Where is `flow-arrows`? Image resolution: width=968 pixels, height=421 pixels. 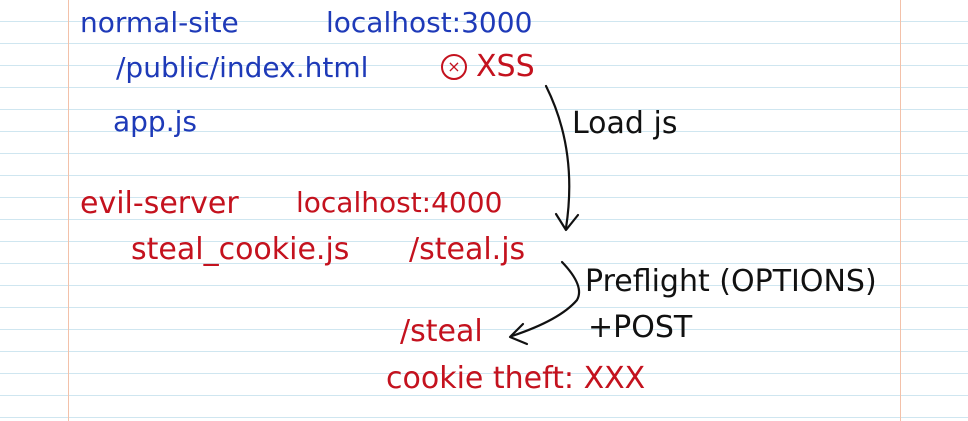 flow-arrows is located at coordinates (544, 215).